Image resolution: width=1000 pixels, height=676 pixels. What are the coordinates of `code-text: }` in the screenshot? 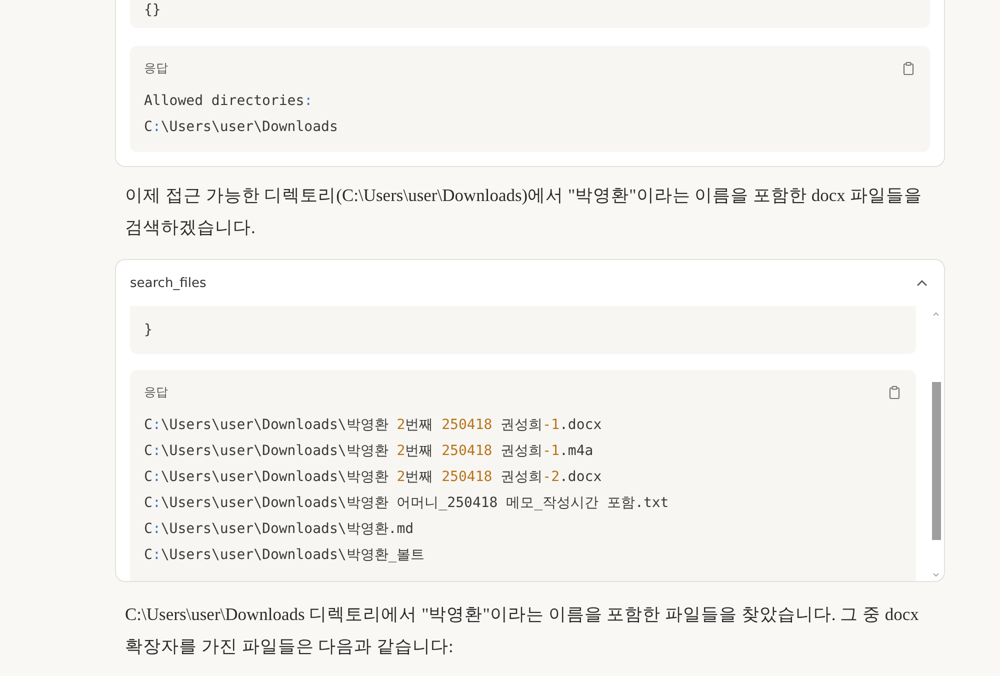 It's located at (148, 330).